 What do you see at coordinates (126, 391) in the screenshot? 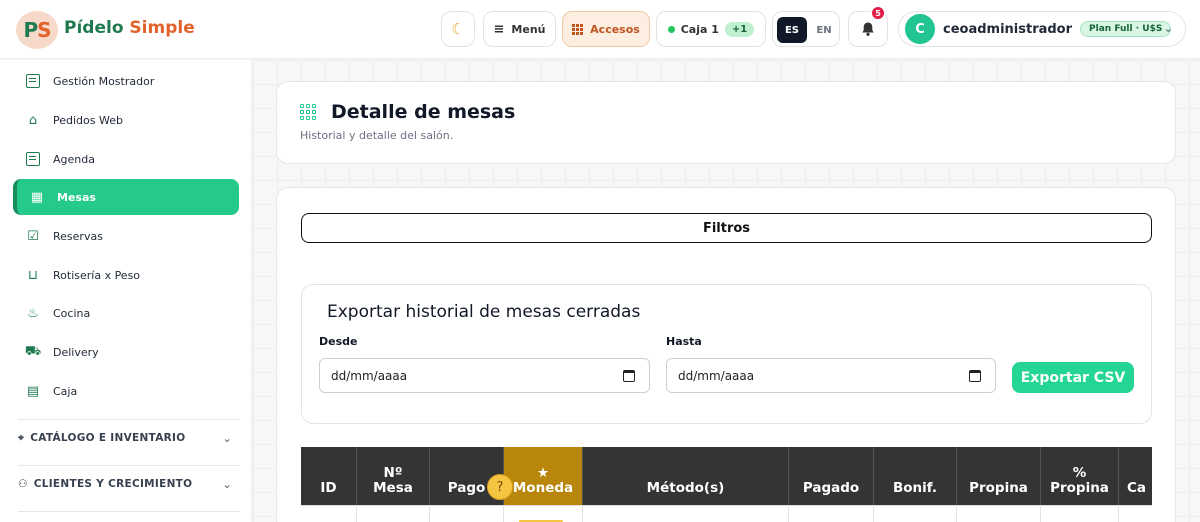
I see `sidebar-item-caja: ▤ Caja` at bounding box center [126, 391].